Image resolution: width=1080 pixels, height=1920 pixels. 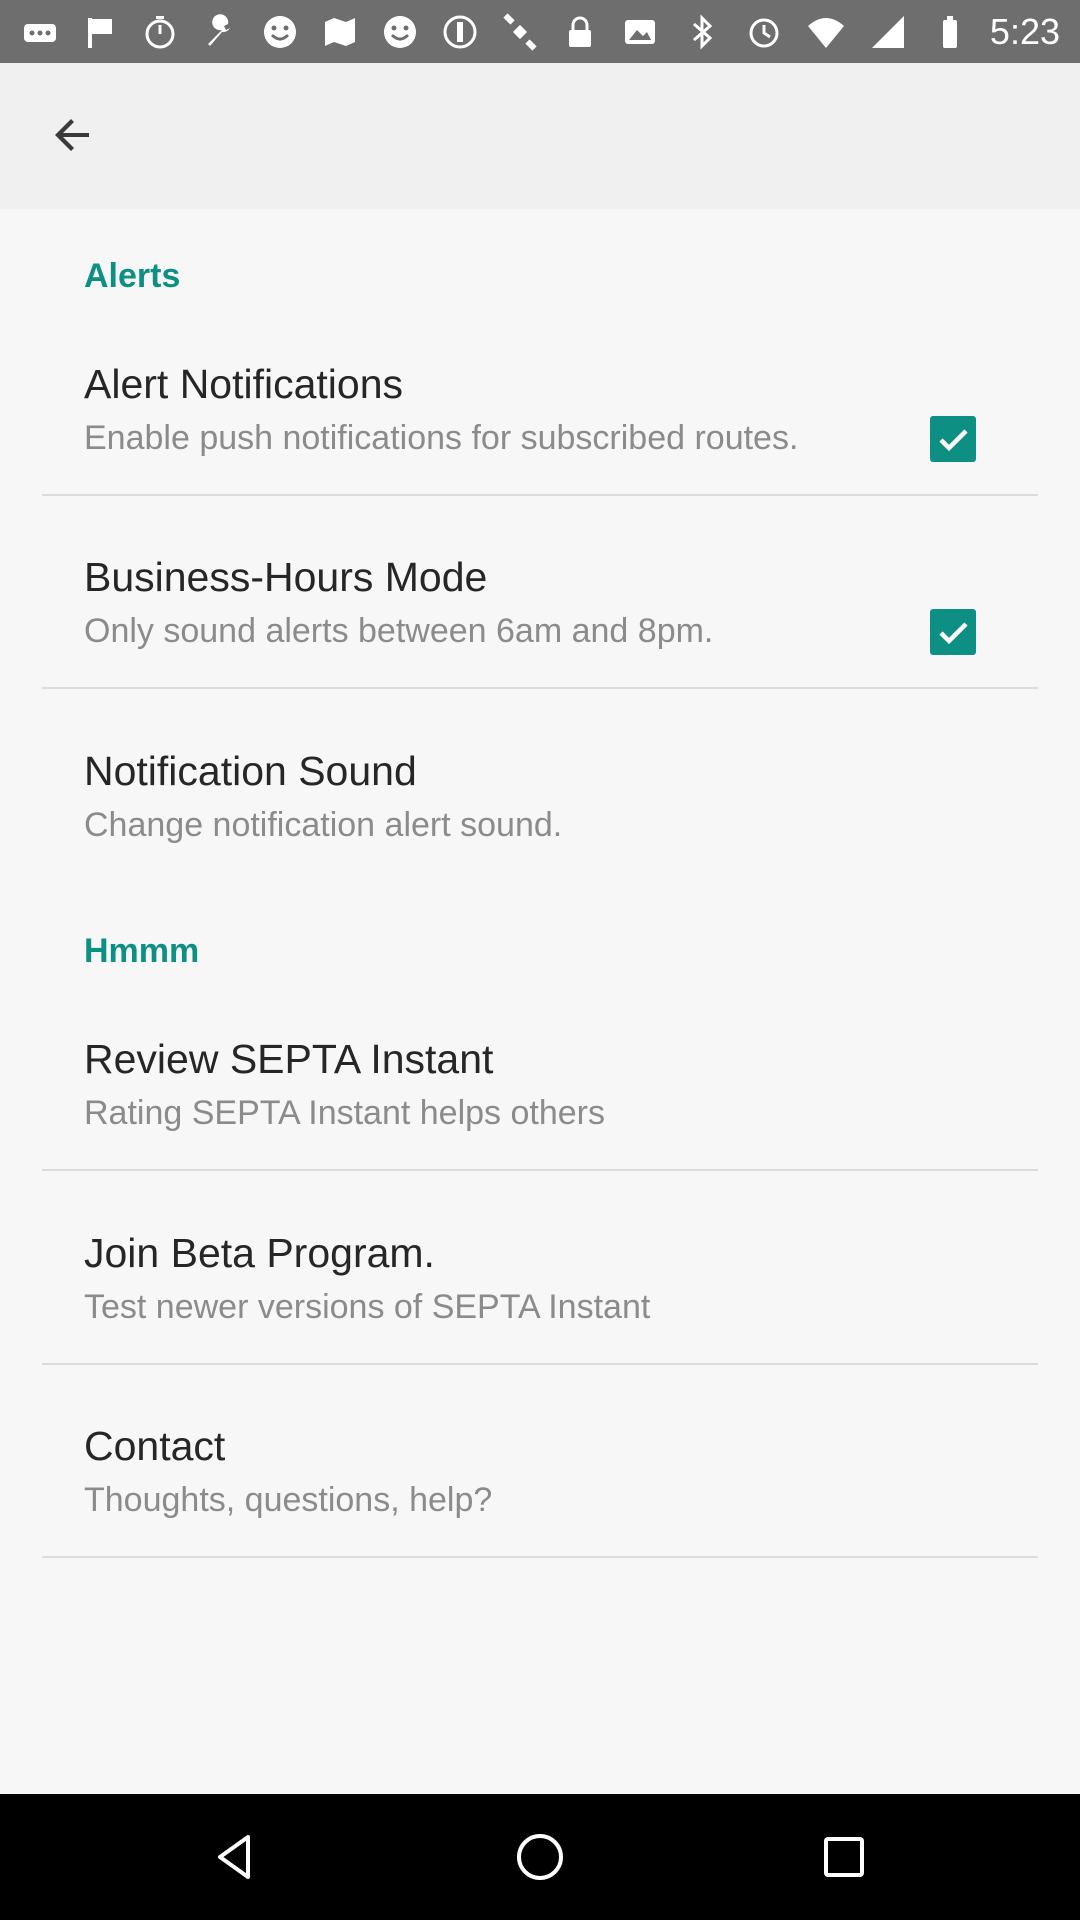 I want to click on signal-icon, so click(x=888, y=32).